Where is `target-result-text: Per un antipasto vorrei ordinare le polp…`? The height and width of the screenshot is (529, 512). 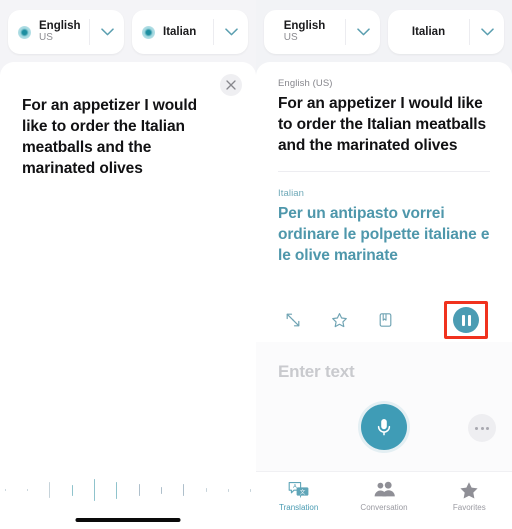
target-result-text: Per un antipasto vorrei ordinare le polp… is located at coordinates (384, 234).